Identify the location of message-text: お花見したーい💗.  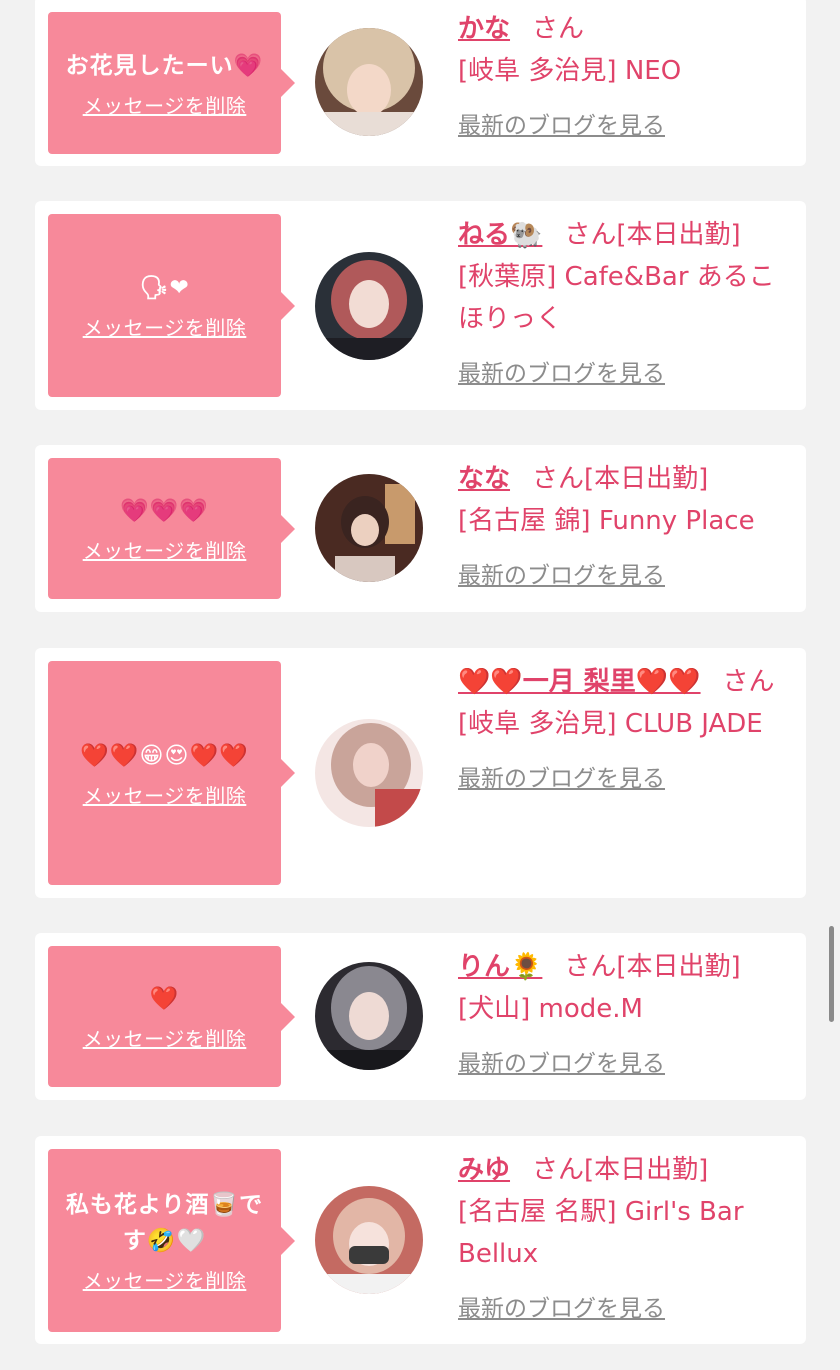
(164, 65).